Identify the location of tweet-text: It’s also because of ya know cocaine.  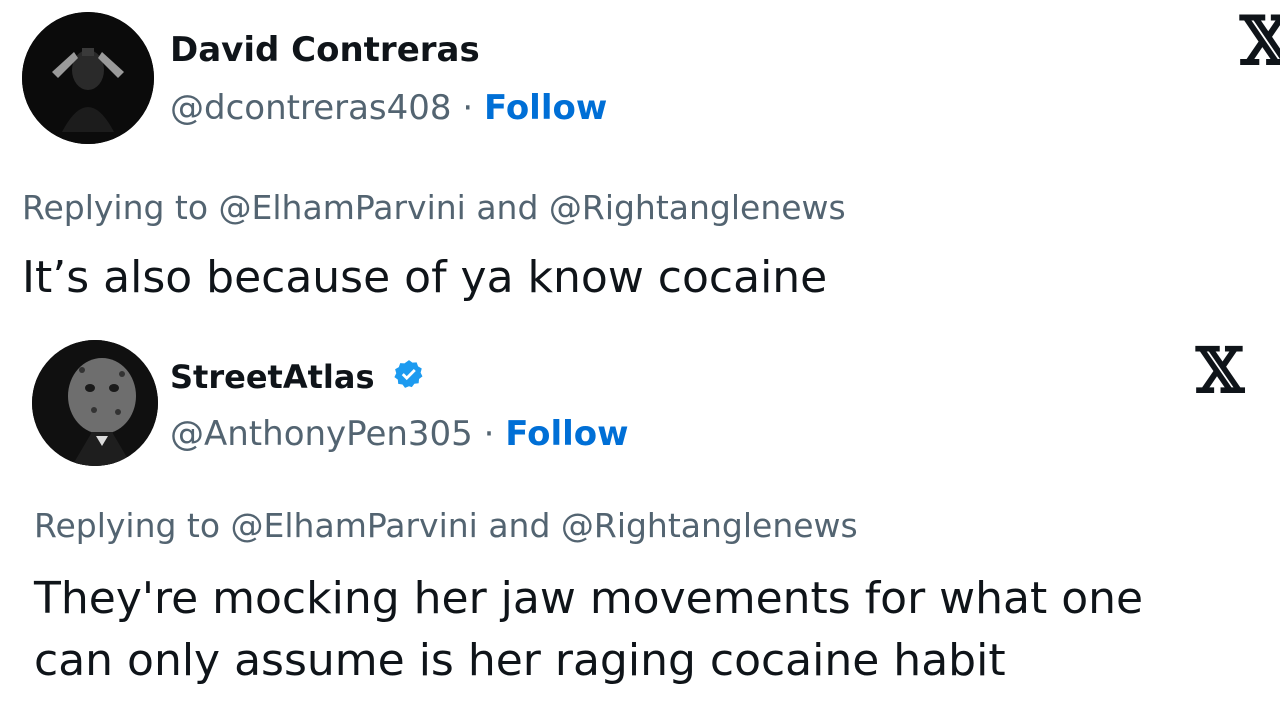
(425, 277).